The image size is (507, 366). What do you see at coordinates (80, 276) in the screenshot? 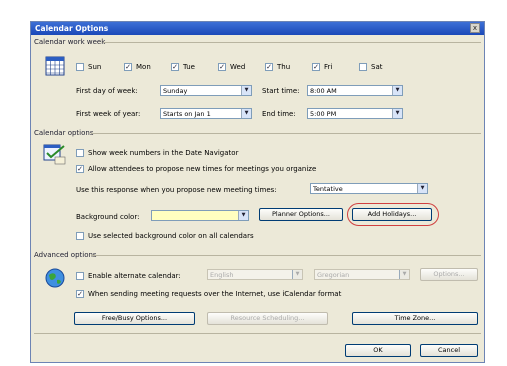
I see `alt-calendar-checkbox` at bounding box center [80, 276].